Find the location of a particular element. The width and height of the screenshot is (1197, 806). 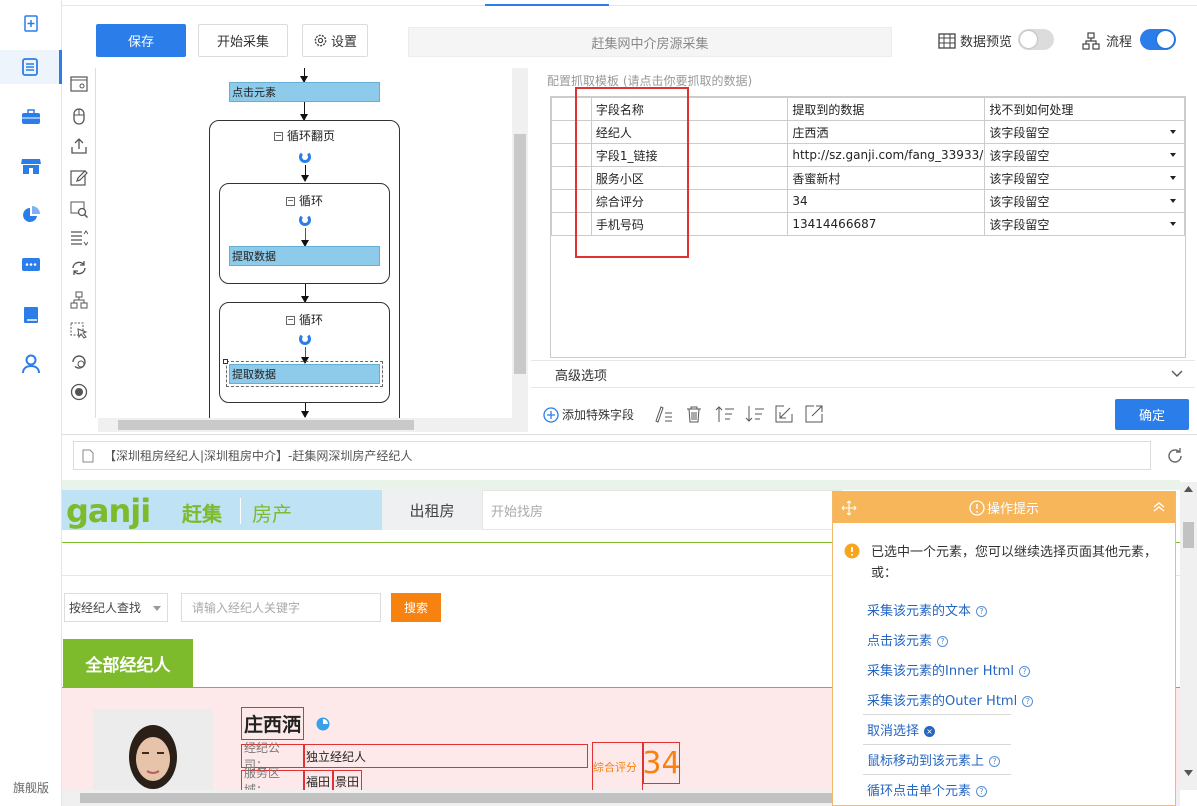

loop-tool-icon is located at coordinates (79, 268).